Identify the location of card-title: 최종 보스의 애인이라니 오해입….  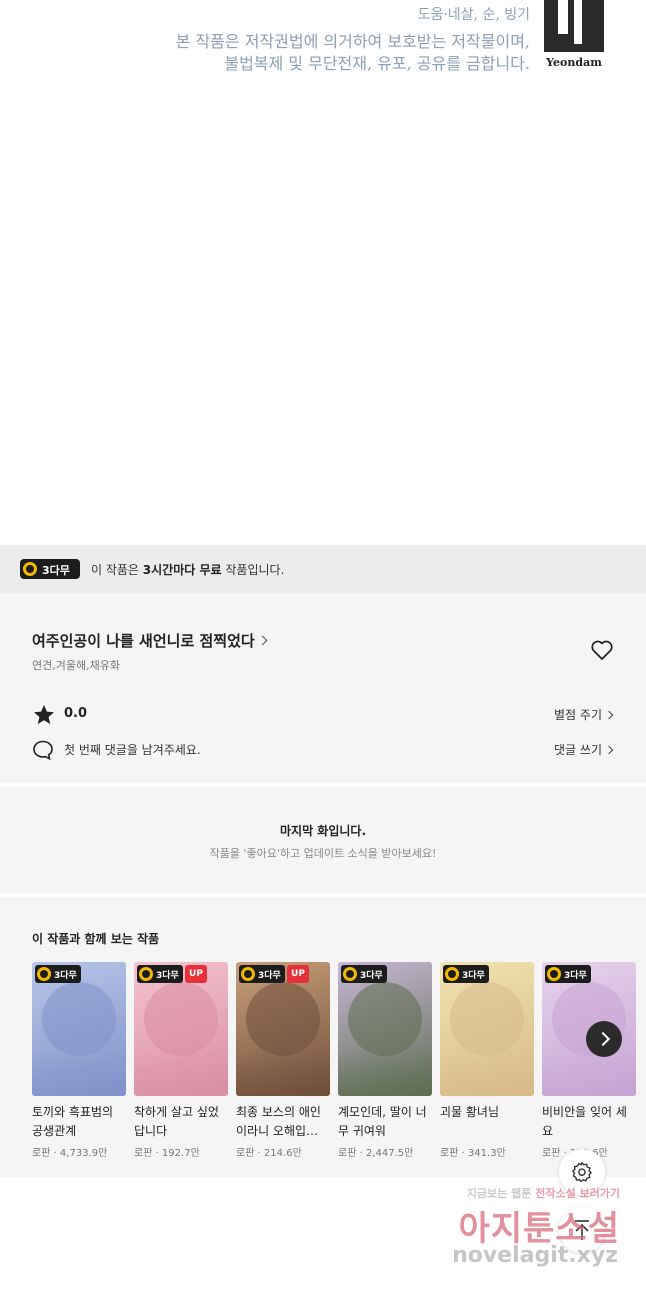
(278, 1121).